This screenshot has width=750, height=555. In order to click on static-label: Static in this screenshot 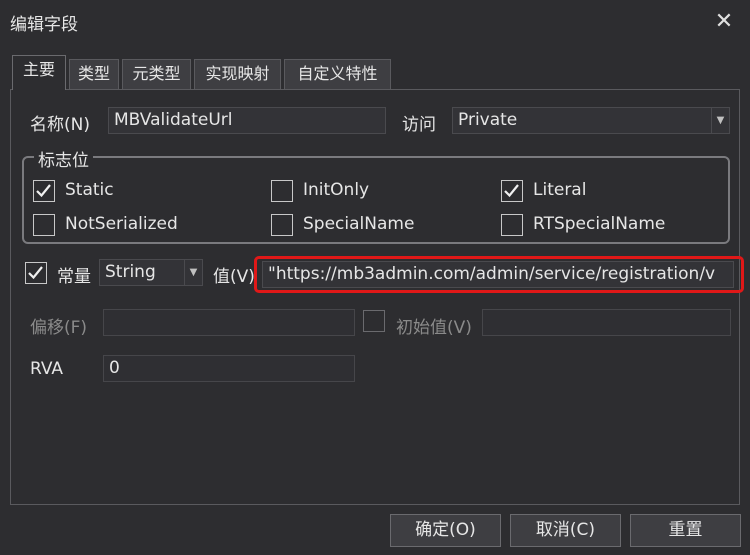, I will do `click(89, 190)`.